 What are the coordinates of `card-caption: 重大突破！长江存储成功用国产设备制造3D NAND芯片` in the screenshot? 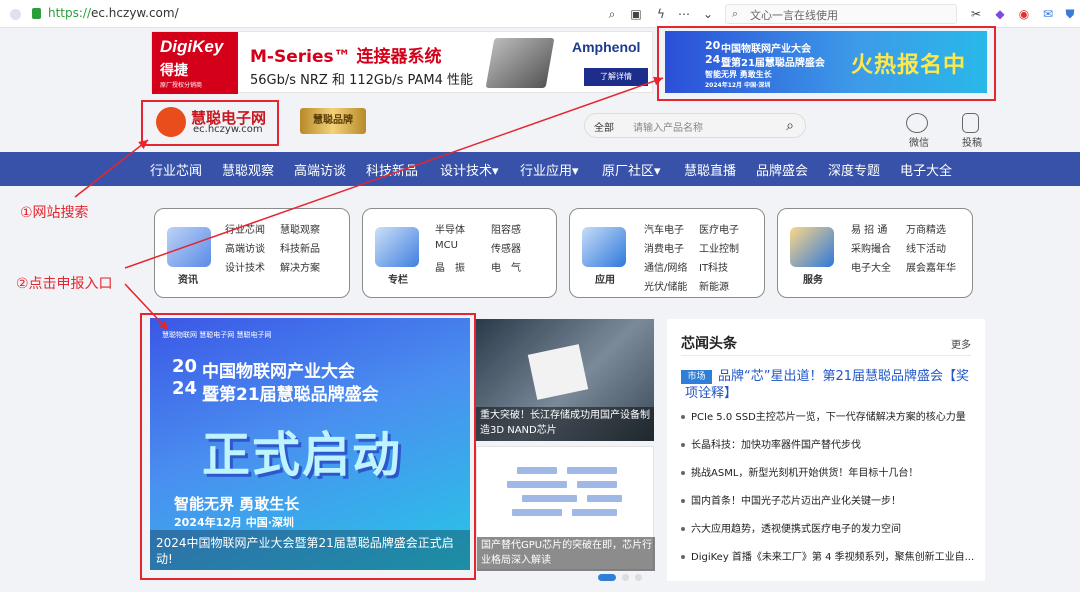 It's located at (566, 423).